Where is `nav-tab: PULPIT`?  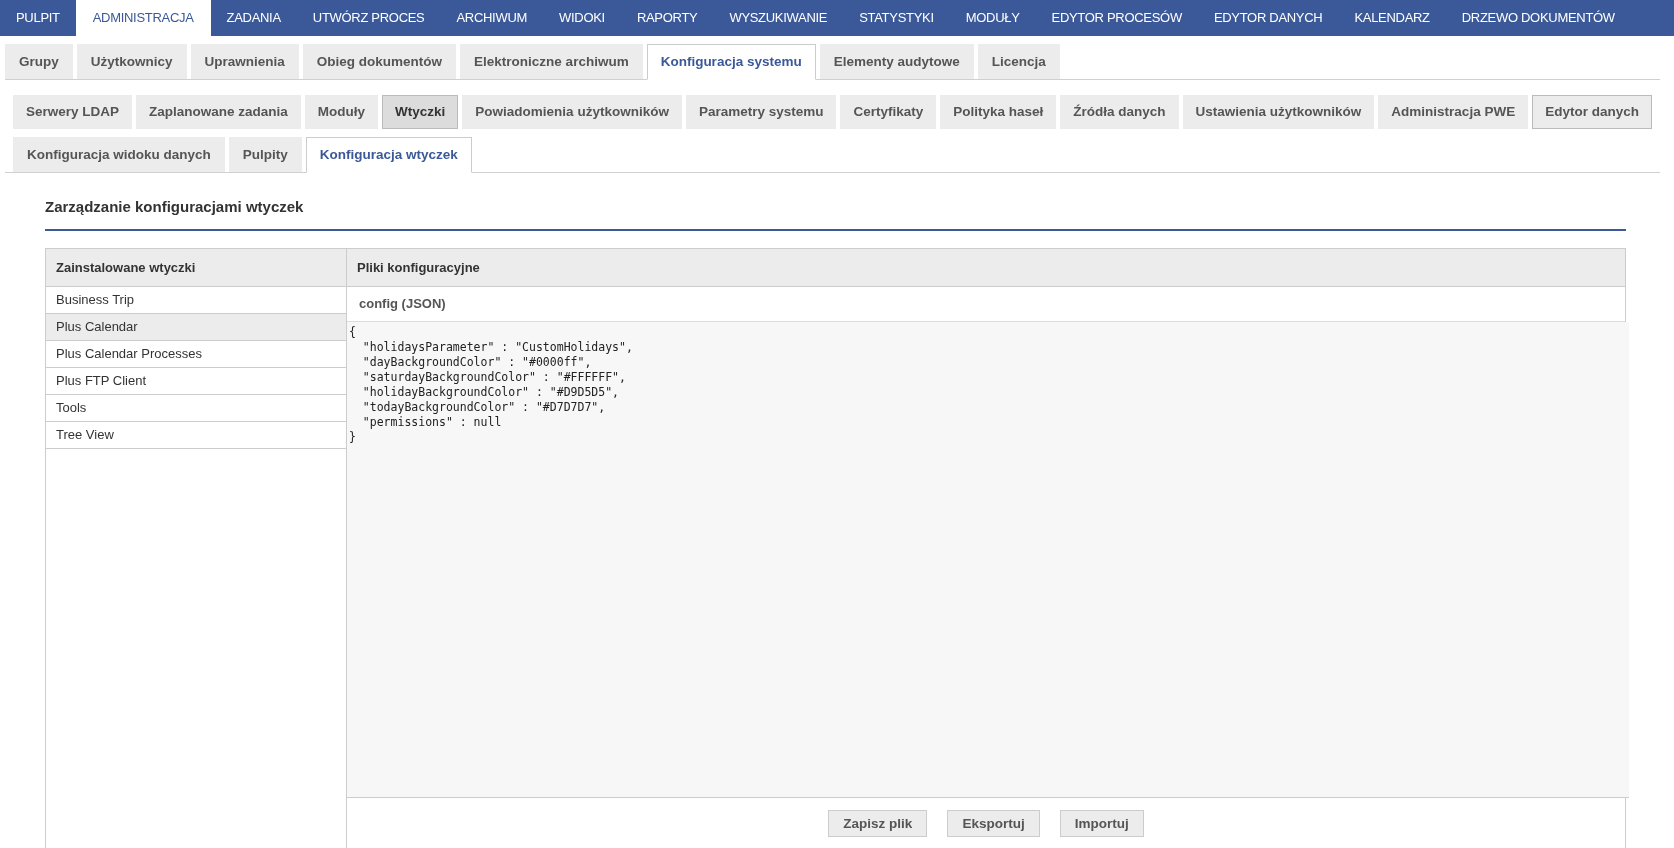
nav-tab: PULPIT is located at coordinates (38, 18).